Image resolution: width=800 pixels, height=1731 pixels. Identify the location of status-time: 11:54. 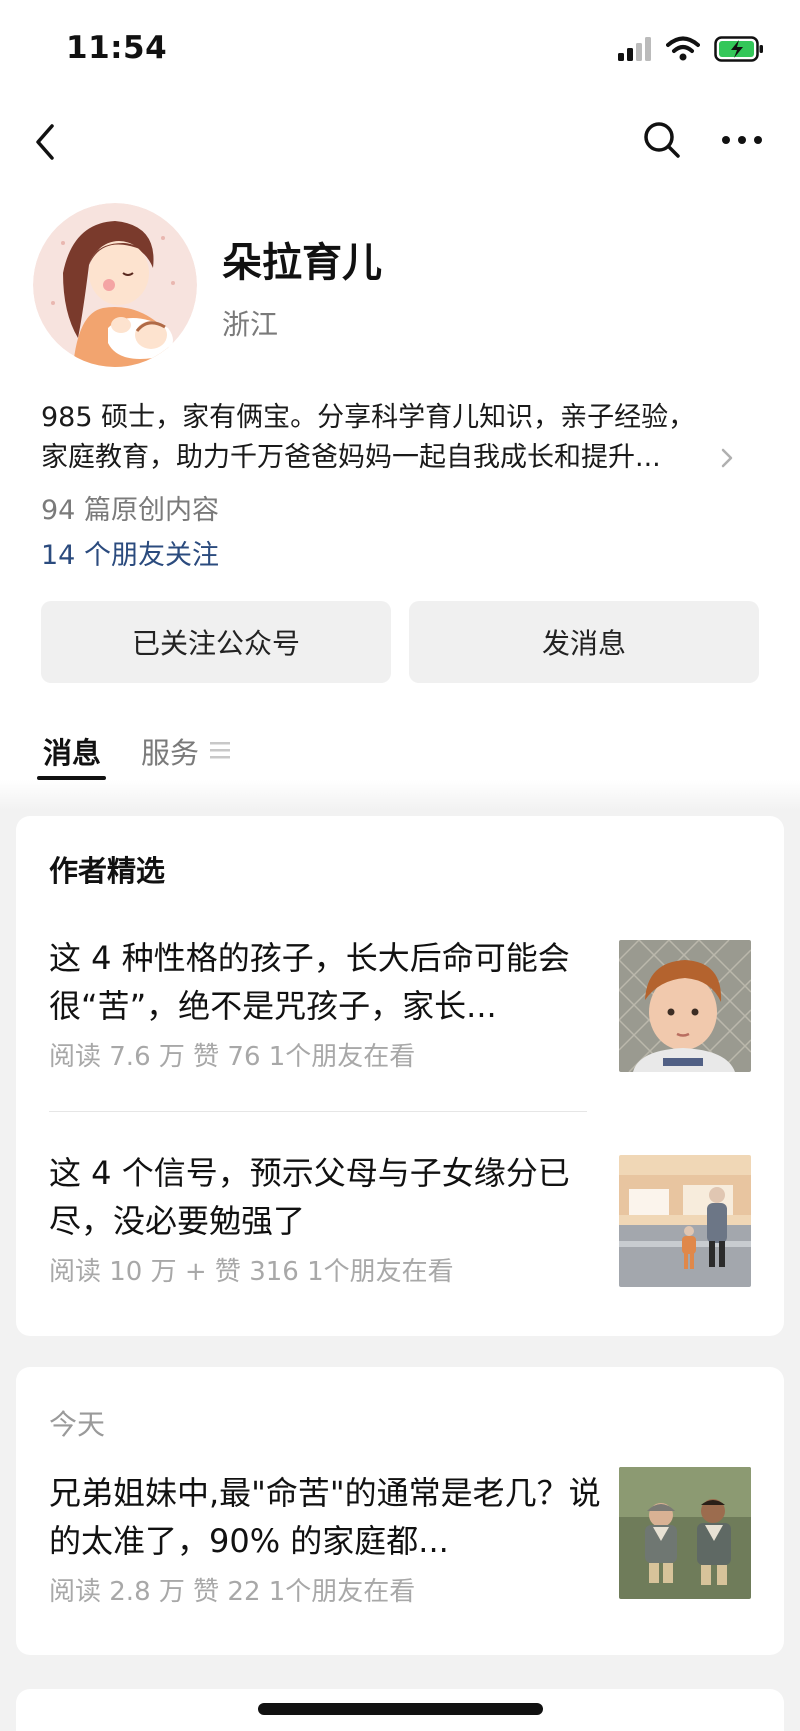
(117, 48).